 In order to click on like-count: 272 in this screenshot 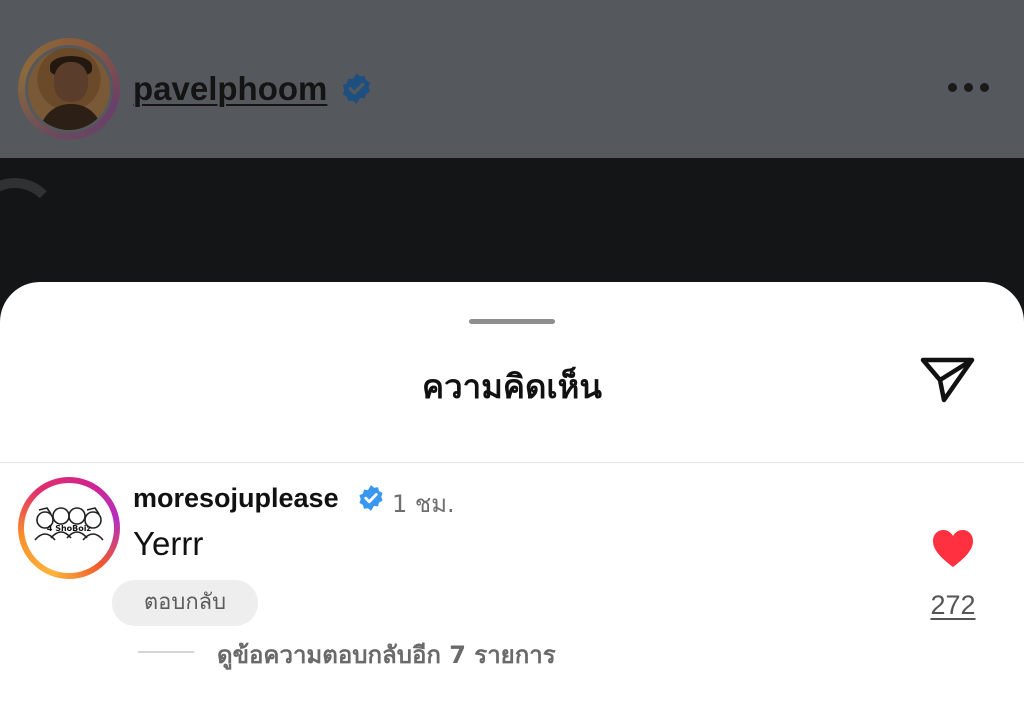, I will do `click(953, 605)`.